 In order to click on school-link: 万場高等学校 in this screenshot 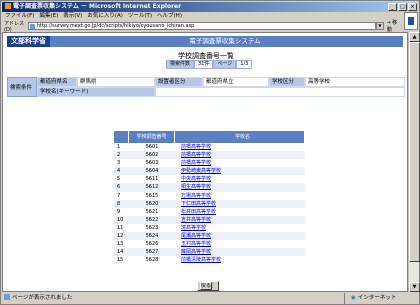, I will do `click(240, 196)`.